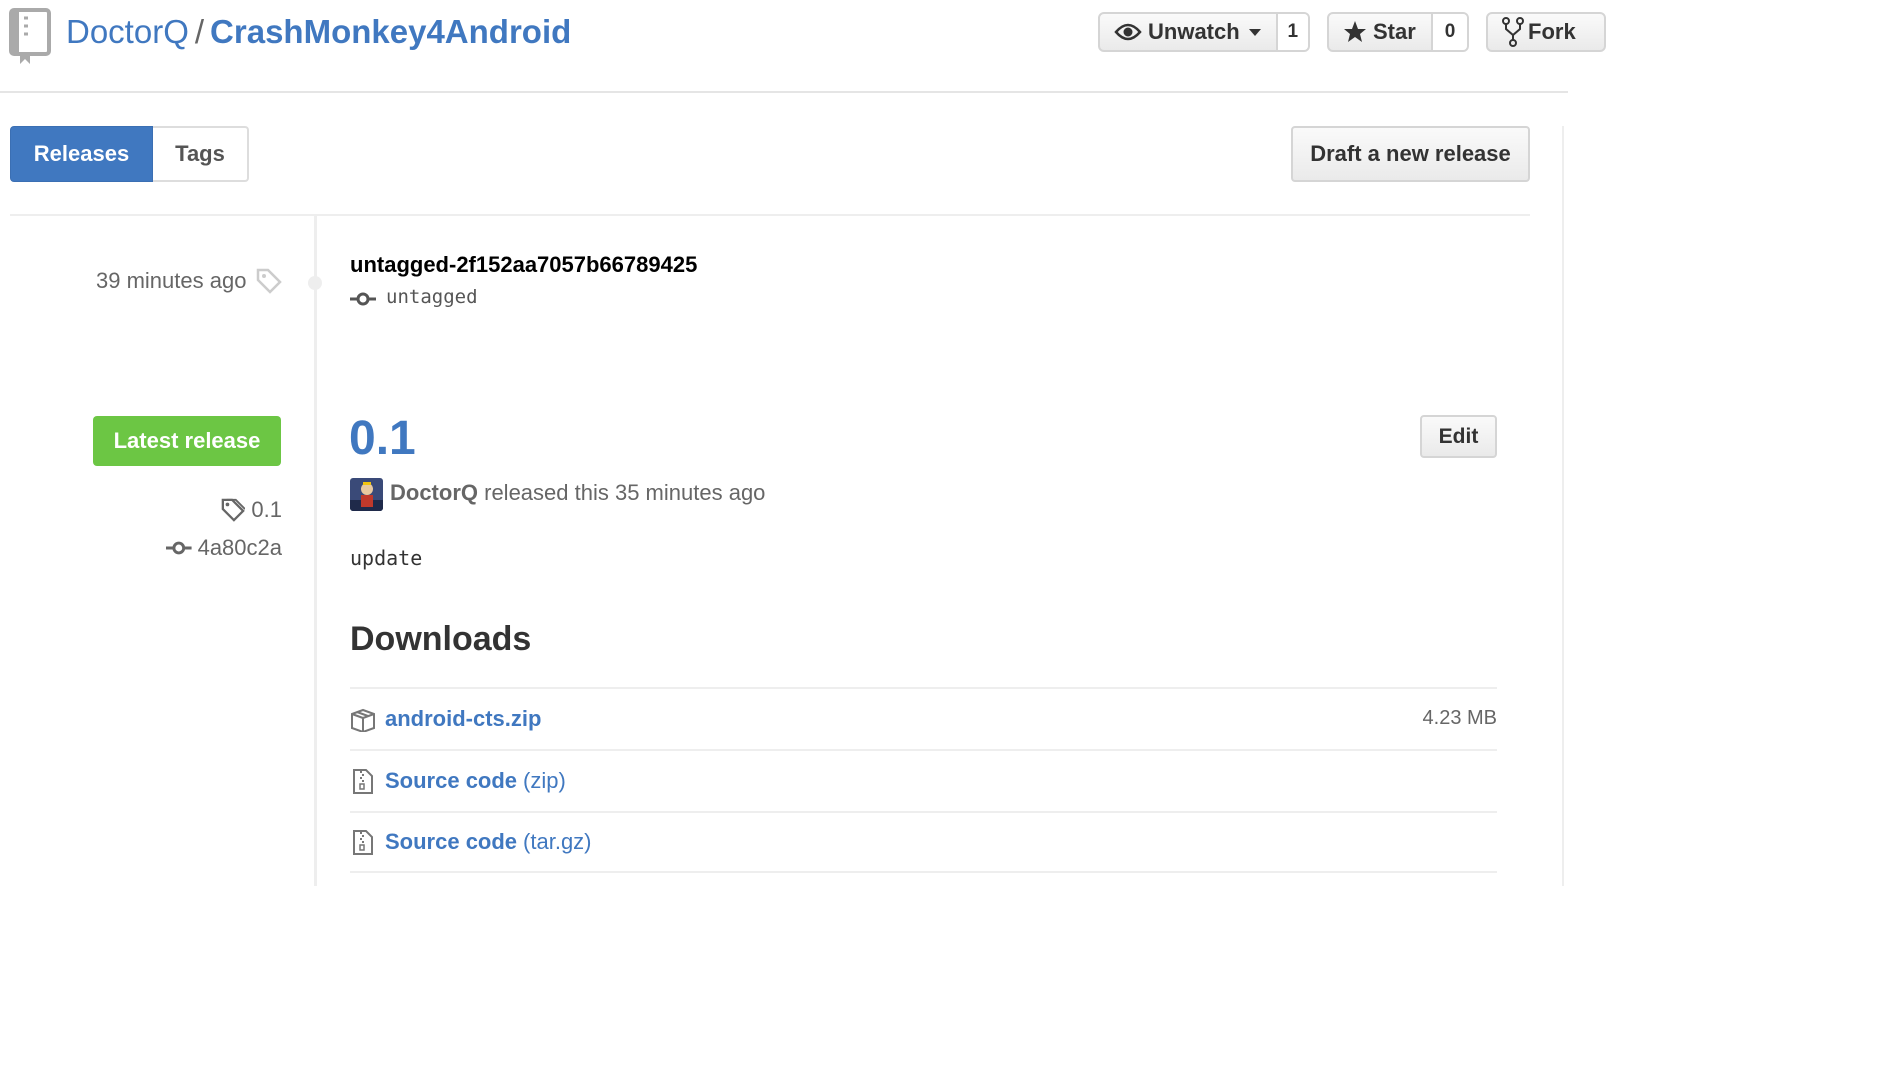 The image size is (1898, 1072). What do you see at coordinates (1458, 436) in the screenshot?
I see `edit-release-button: Edit` at bounding box center [1458, 436].